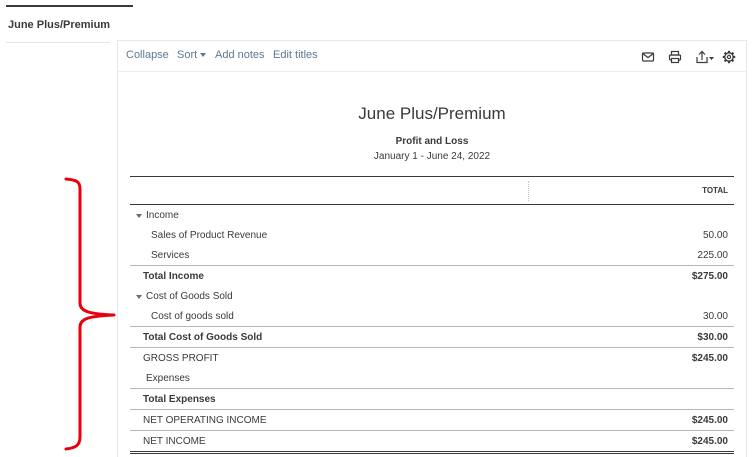 The height and width of the screenshot is (457, 752). What do you see at coordinates (432, 114) in the screenshot?
I see `company-name: June Plus/Premium` at bounding box center [432, 114].